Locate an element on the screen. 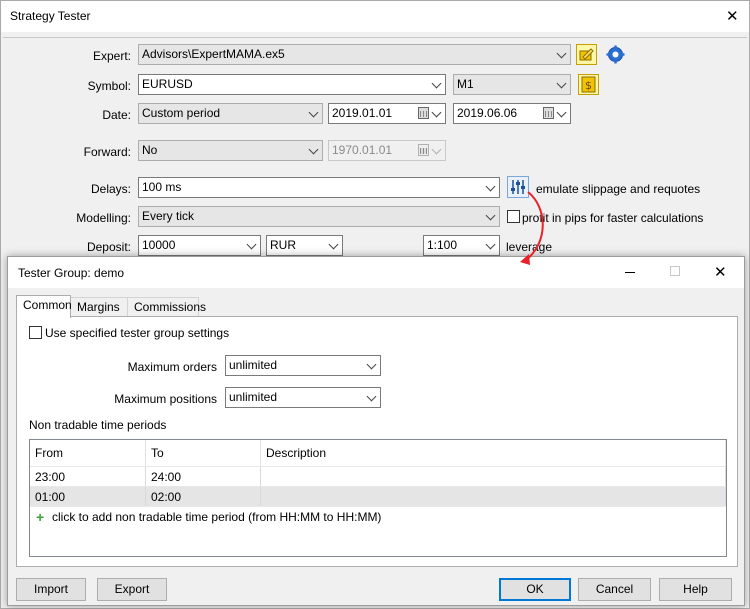 Image resolution: width=750 pixels, height=609 pixels. expert-properties-button is located at coordinates (586, 54).